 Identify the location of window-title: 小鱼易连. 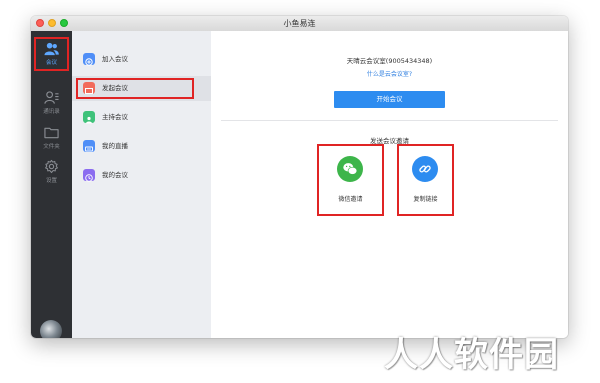
(299, 23).